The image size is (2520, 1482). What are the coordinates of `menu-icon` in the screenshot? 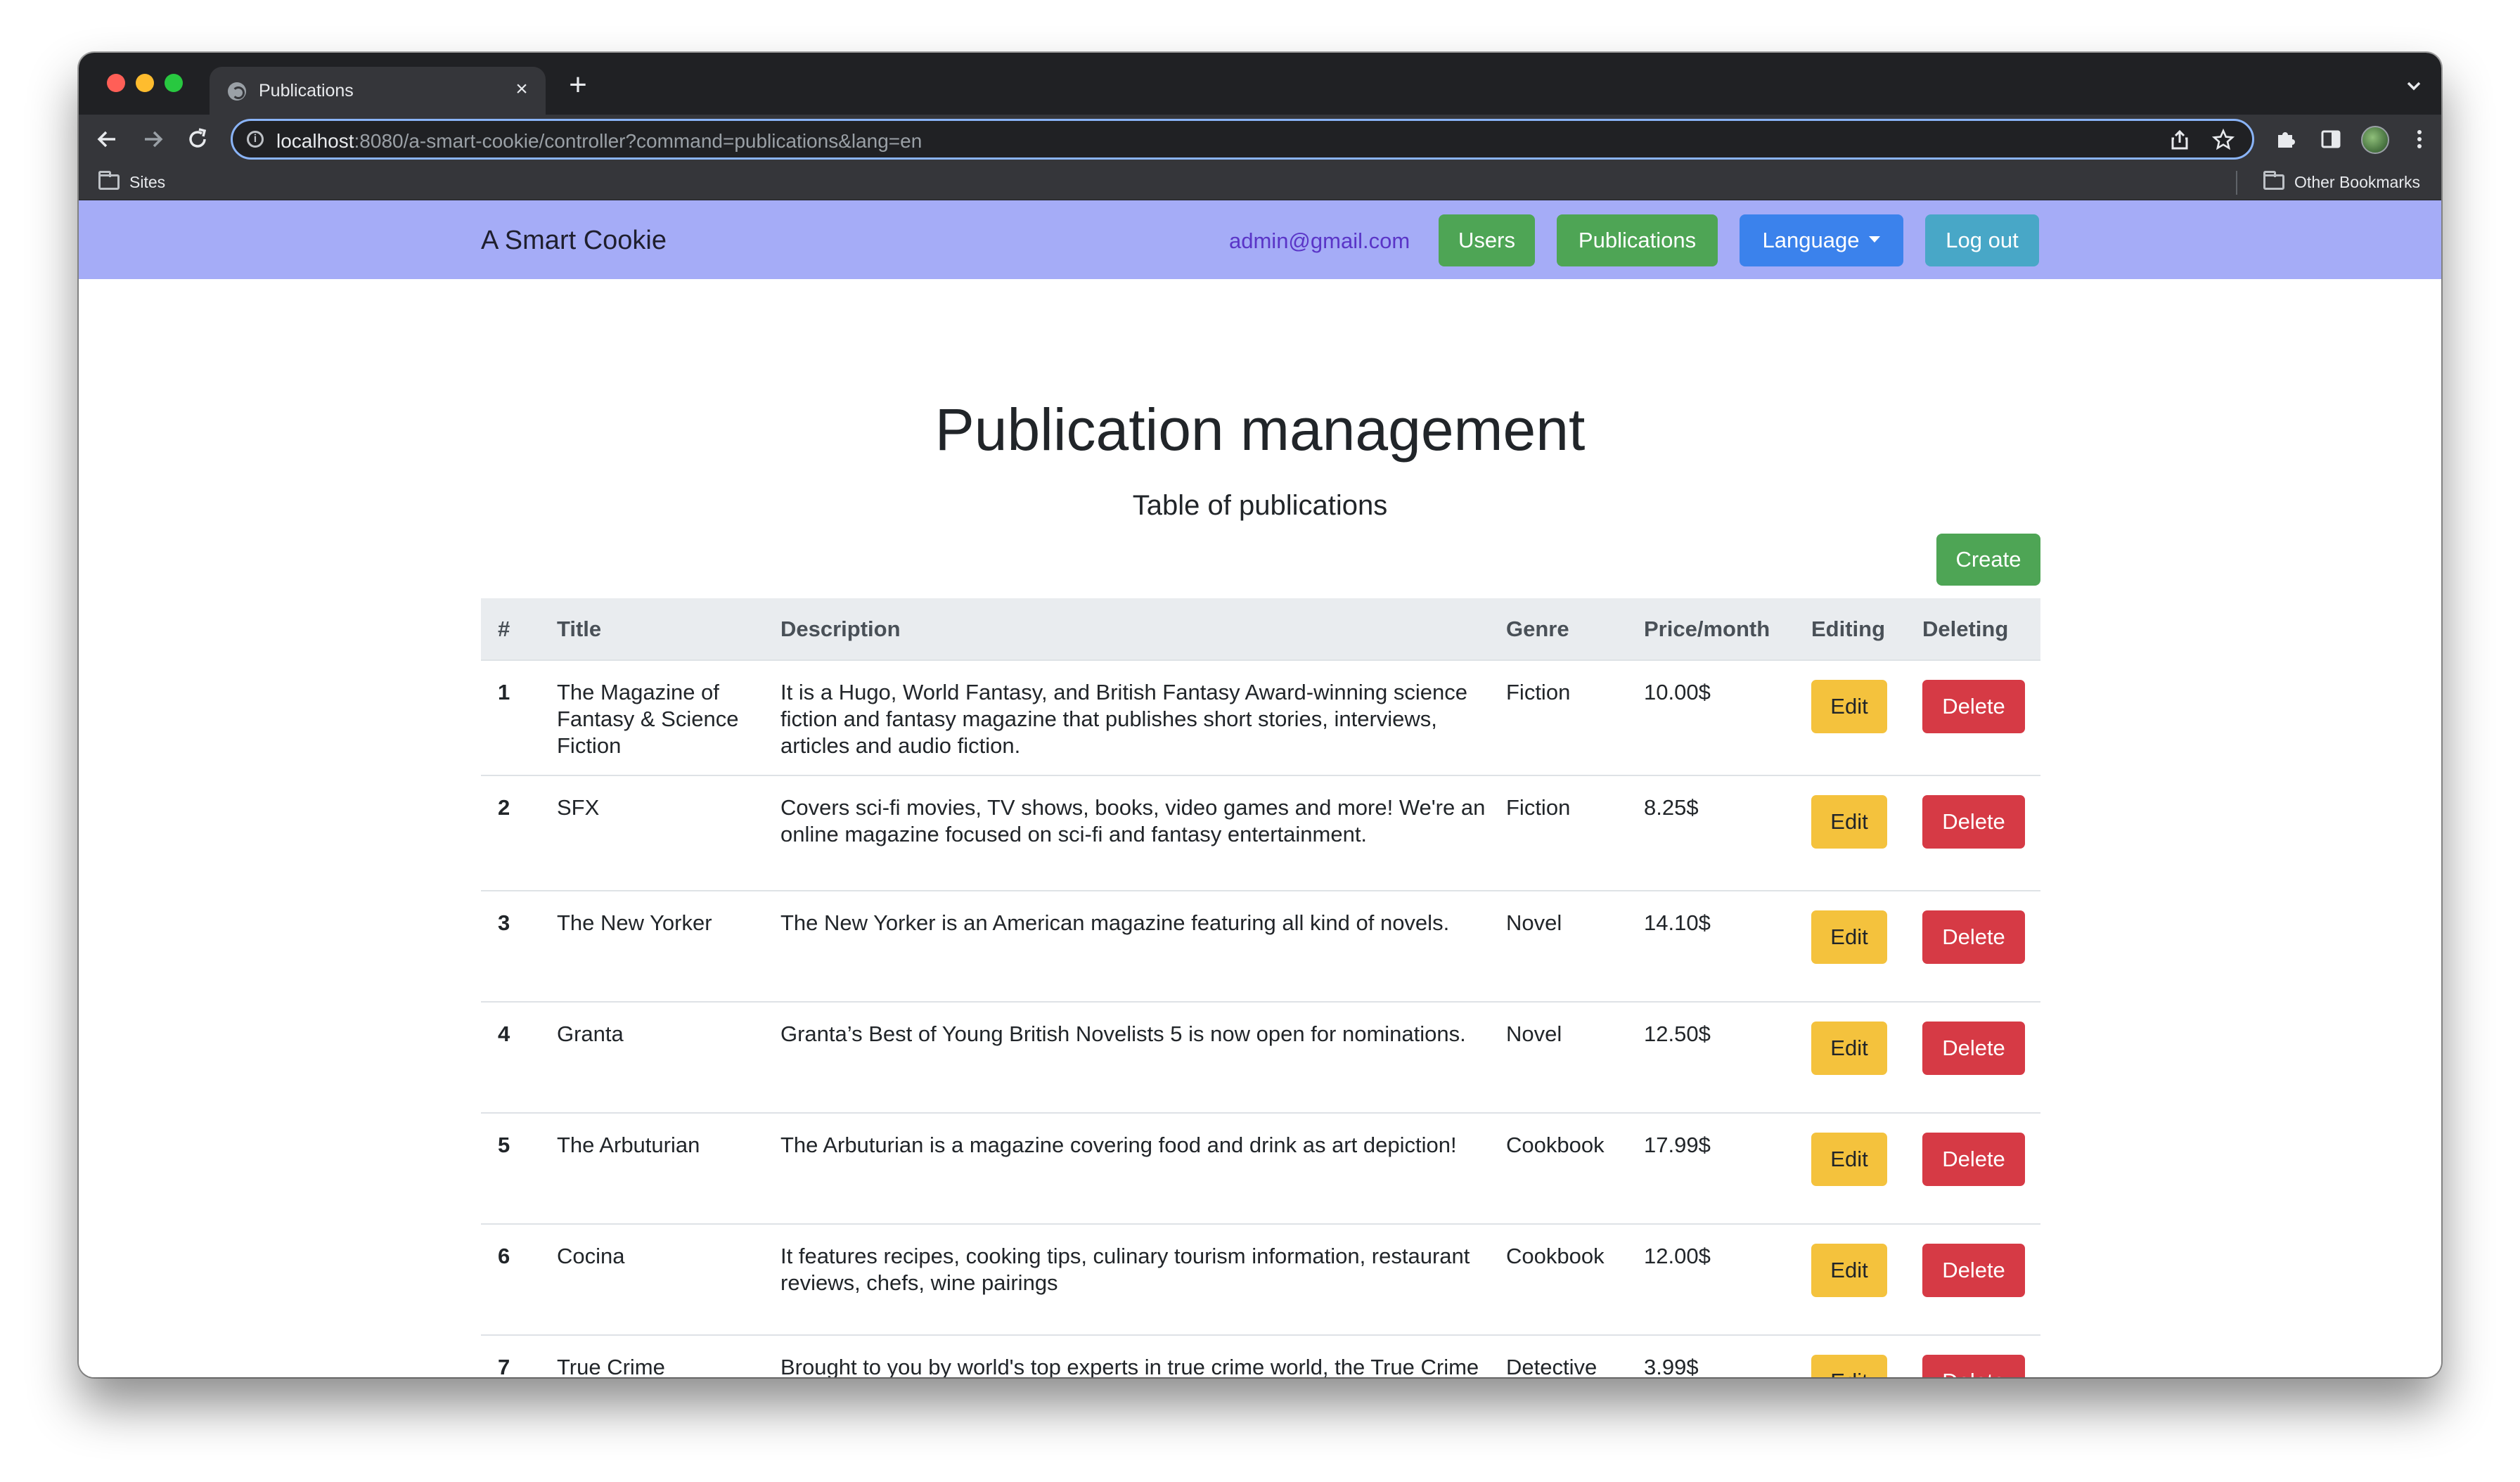 It's located at (2419, 139).